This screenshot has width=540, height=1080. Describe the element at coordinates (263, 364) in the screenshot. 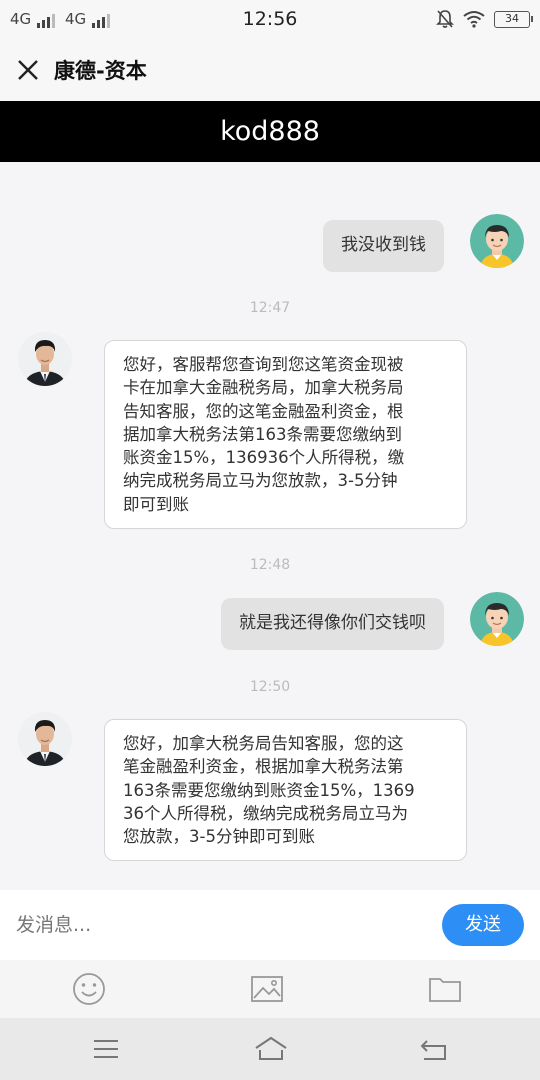

I see `message-line: 您好，客服帮您查询到您这笔资金现被` at that location.